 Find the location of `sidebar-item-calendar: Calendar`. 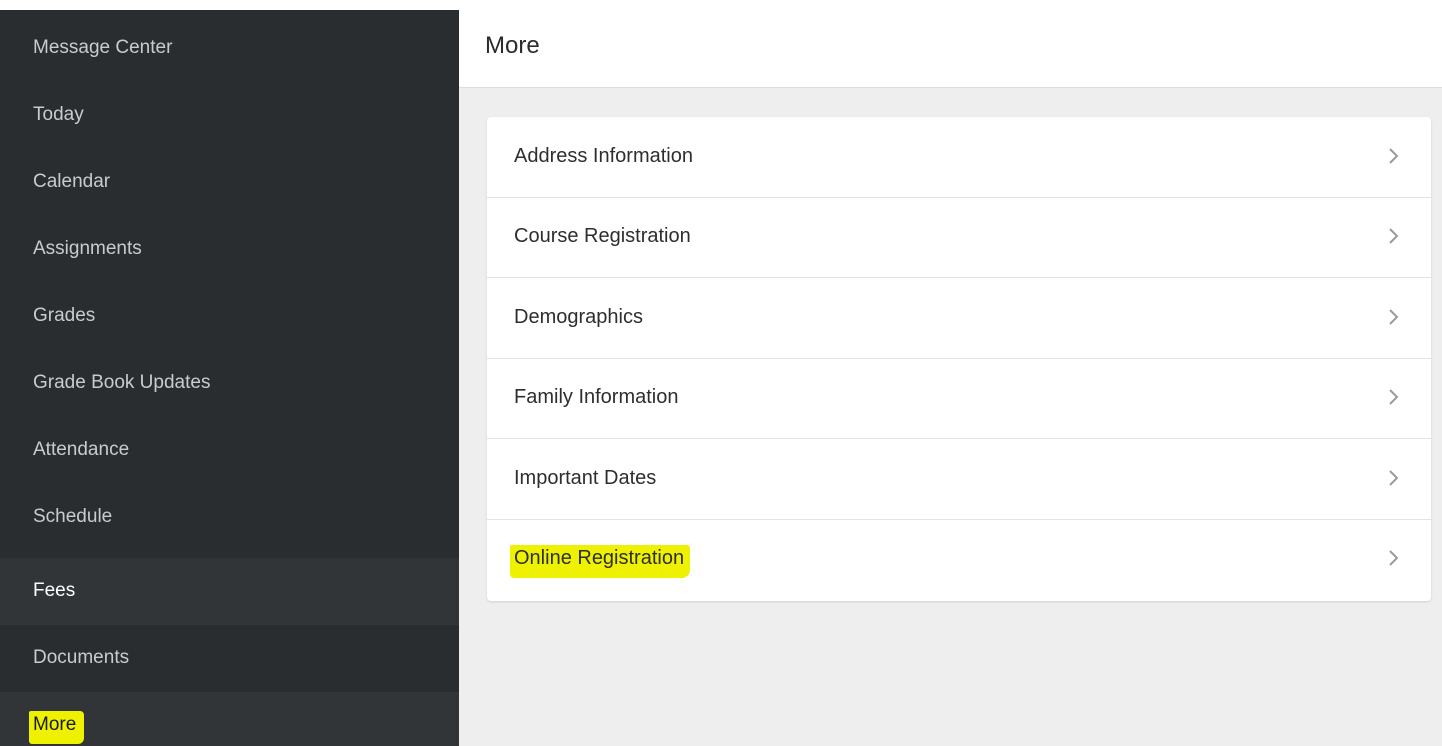

sidebar-item-calendar: Calendar is located at coordinates (229, 182).